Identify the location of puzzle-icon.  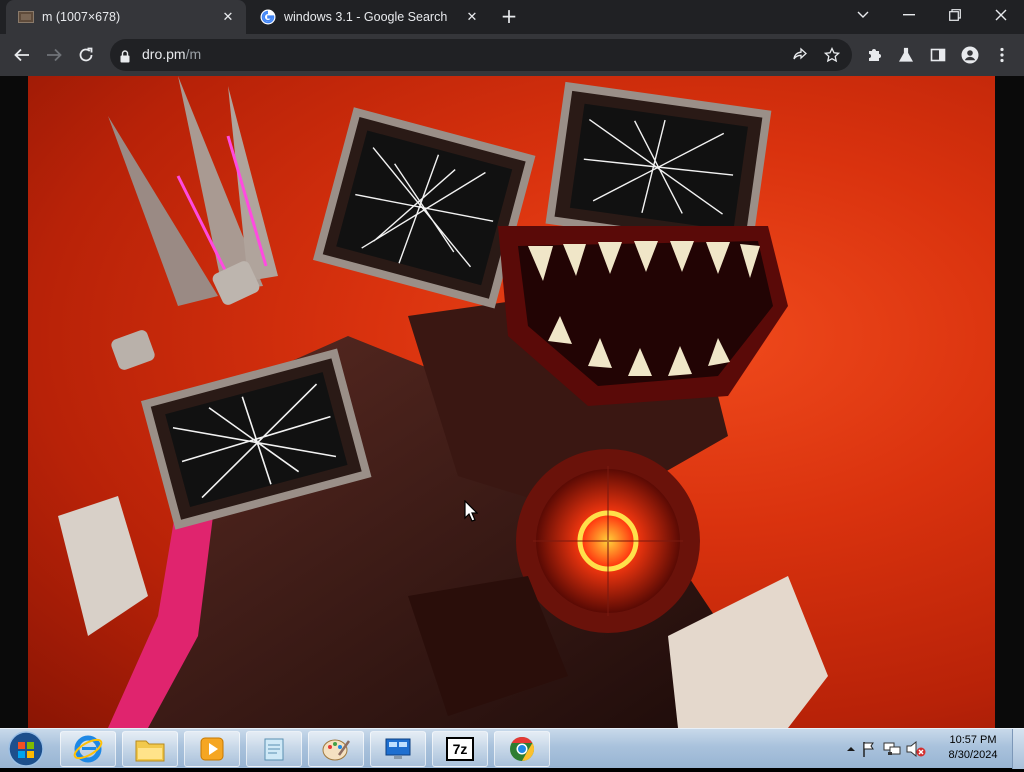
(875, 55).